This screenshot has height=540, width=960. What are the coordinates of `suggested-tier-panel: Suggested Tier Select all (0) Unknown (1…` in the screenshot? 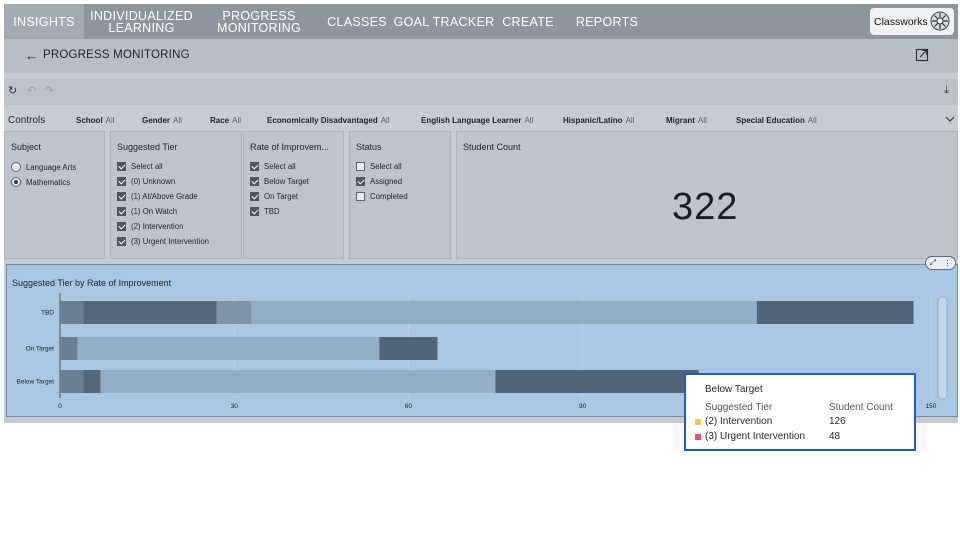 It's located at (176, 195).